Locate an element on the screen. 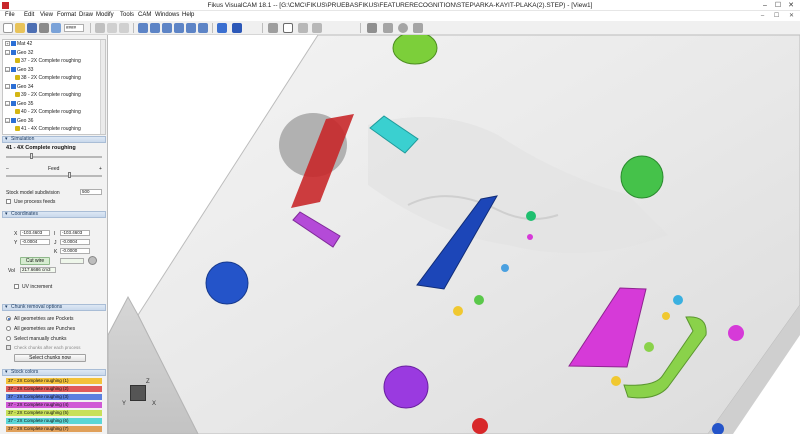 Image resolution: width=800 pixels, height=434 pixels. menu-file: File is located at coordinates (10, 15).